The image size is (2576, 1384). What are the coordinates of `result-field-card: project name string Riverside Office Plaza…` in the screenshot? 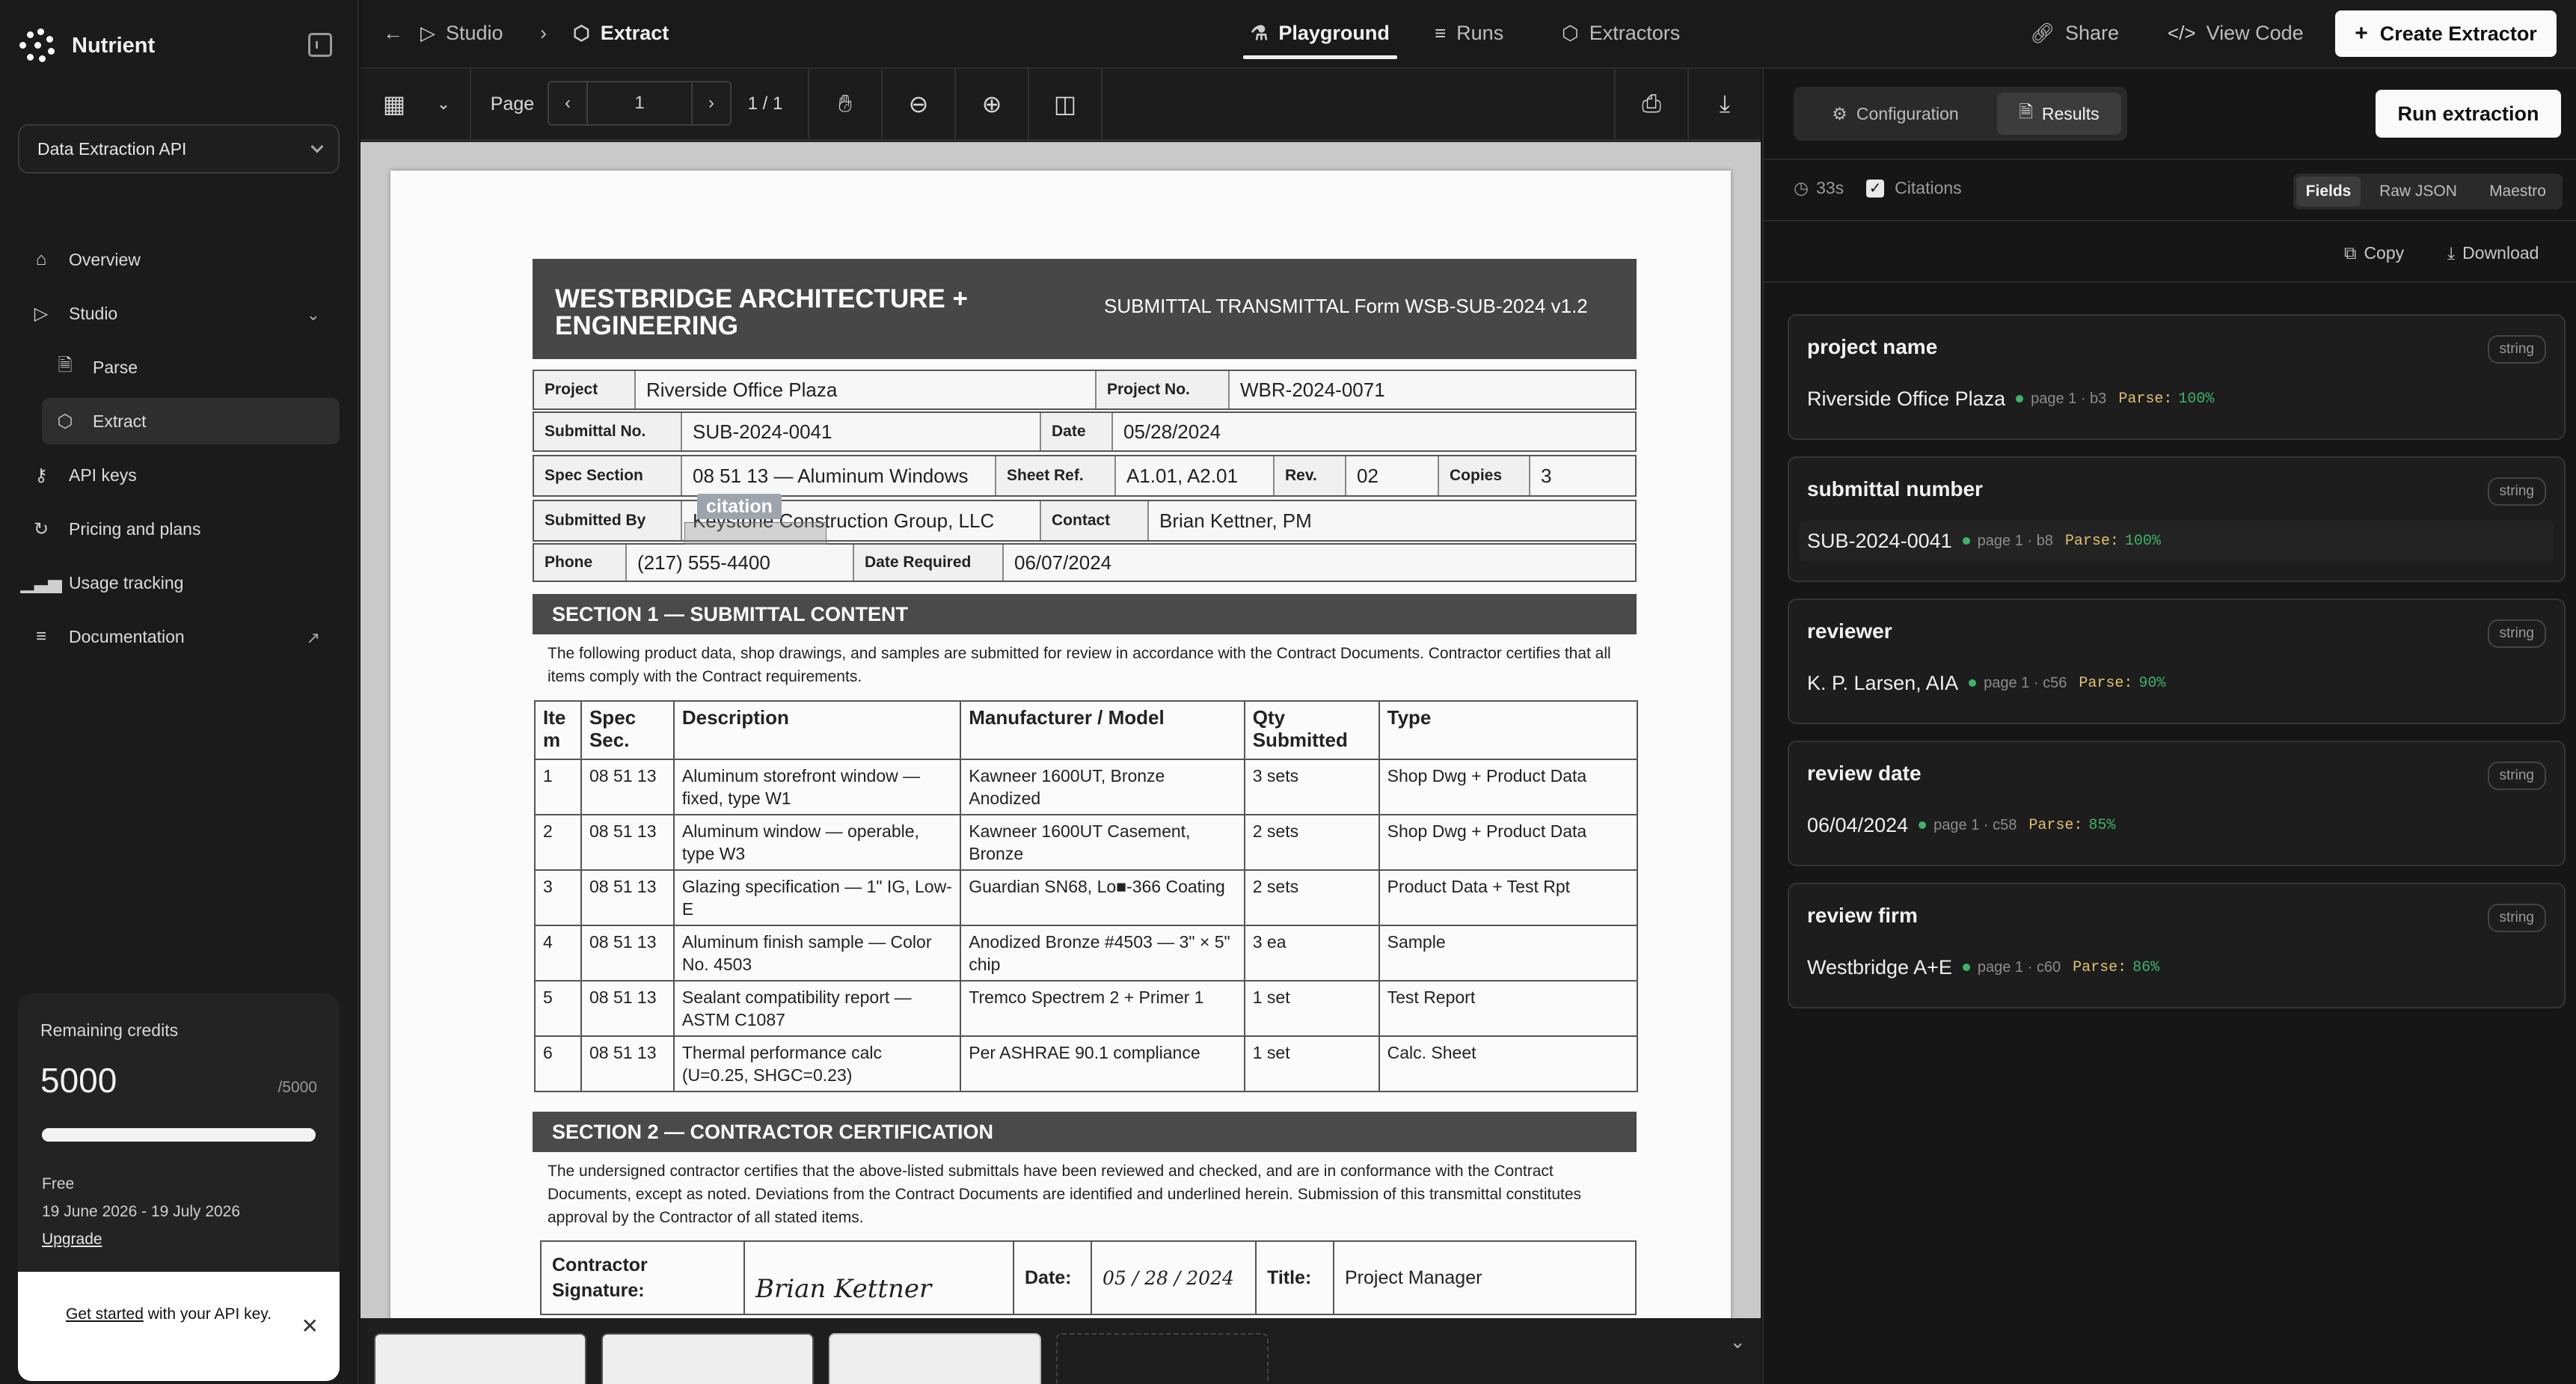 It's located at (2177, 377).